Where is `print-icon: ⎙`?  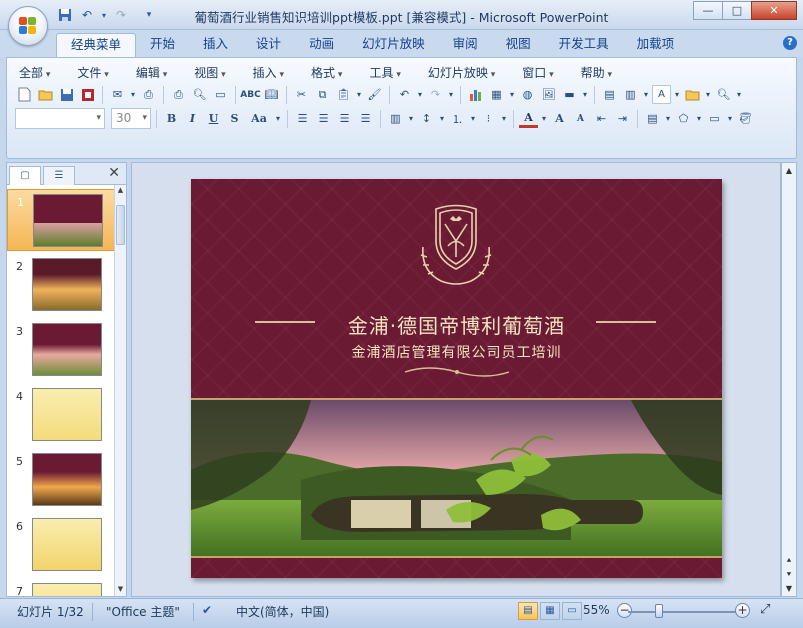 print-icon: ⎙ is located at coordinates (178, 94).